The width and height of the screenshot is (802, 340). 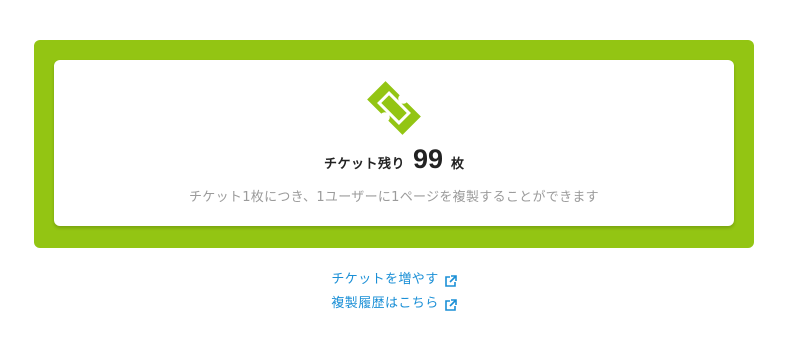 What do you see at coordinates (364, 164) in the screenshot?
I see `remaining-label: チケット残り` at bounding box center [364, 164].